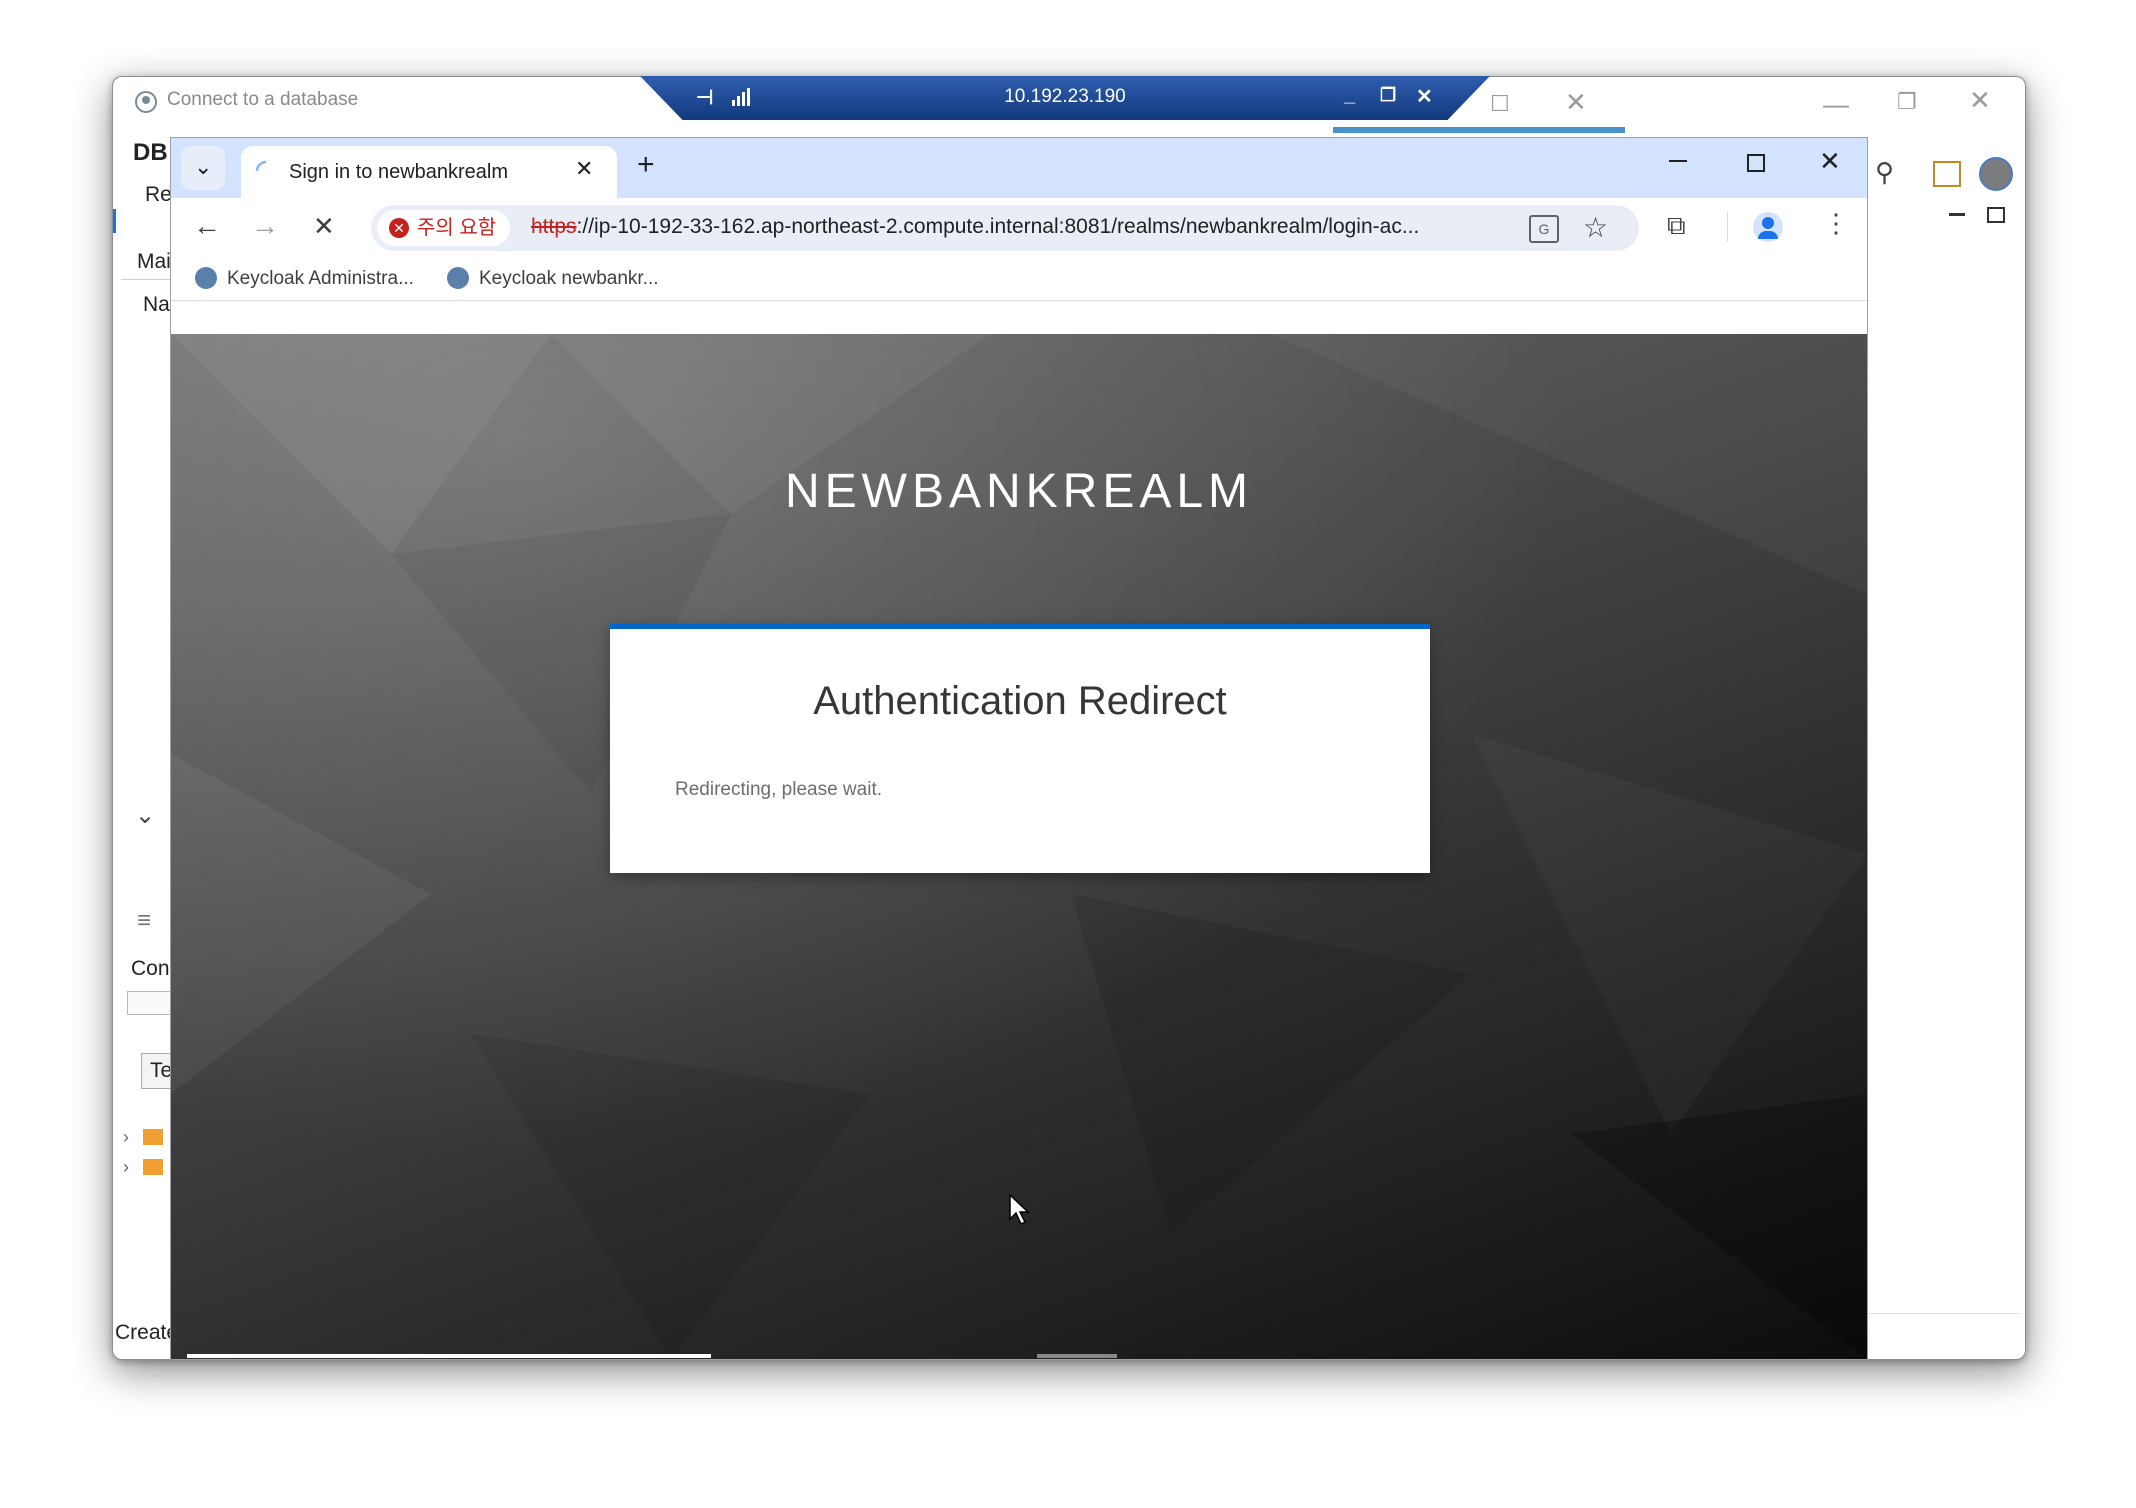 Image resolution: width=2136 pixels, height=1508 pixels. Describe the element at coordinates (261, 166) in the screenshot. I see `loading-spinner-icon` at that location.